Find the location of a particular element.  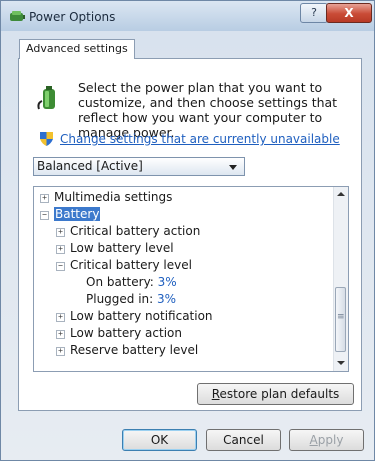

tree-item-critical-battery-level: − Critical battery level is located at coordinates (124, 265).